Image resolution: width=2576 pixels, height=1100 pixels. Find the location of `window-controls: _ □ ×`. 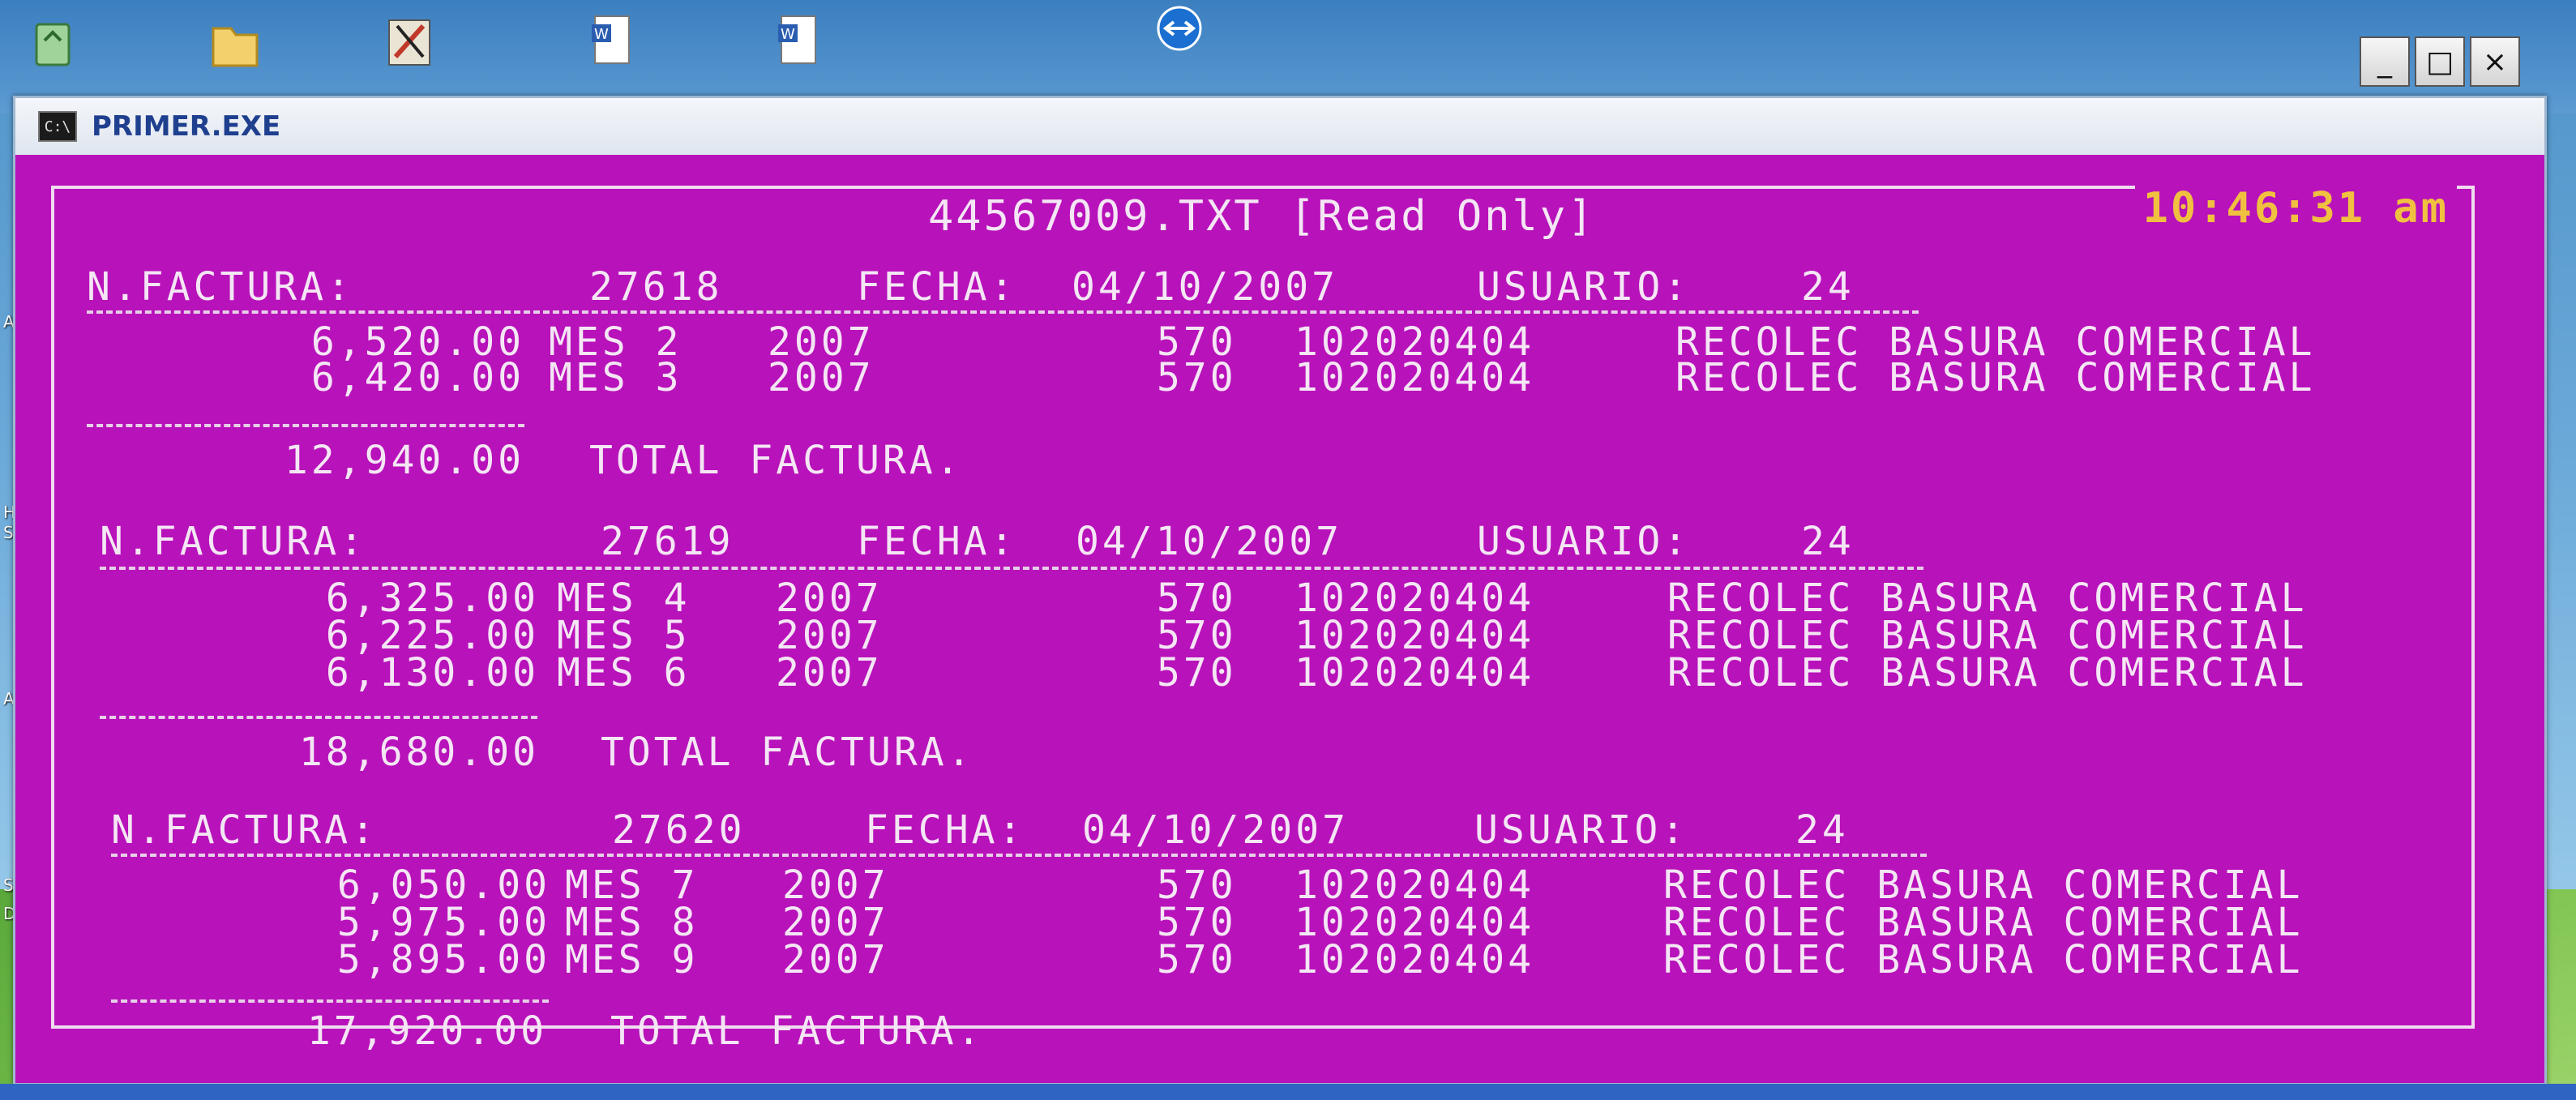

window-controls: _ □ × is located at coordinates (2440, 62).